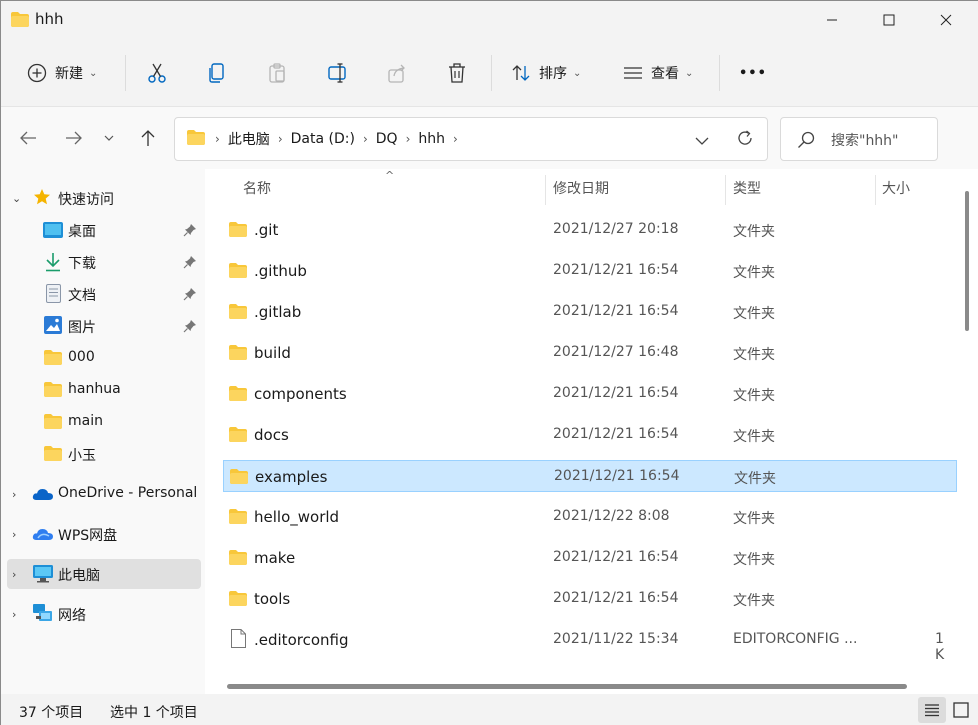 The height and width of the screenshot is (725, 978). Describe the element at coordinates (103, 198) in the screenshot. I see `sidebar-item-quick-access: ⌄ 快速访问` at that location.